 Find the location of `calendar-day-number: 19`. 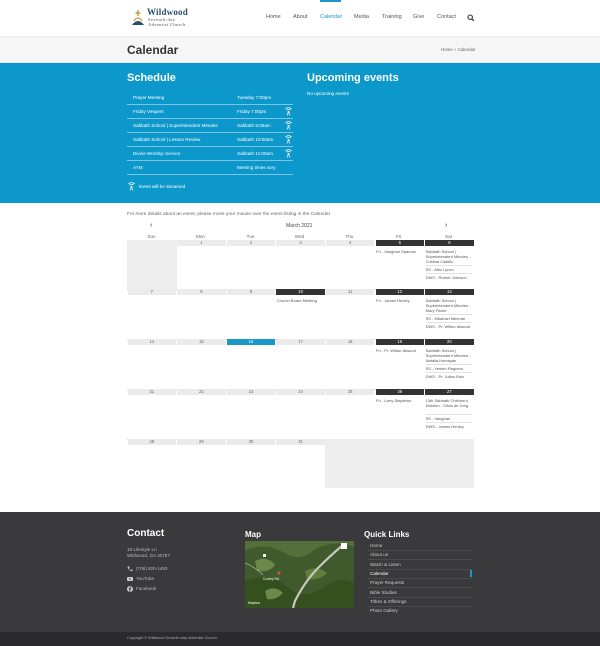

calendar-day-number: 19 is located at coordinates (400, 342).